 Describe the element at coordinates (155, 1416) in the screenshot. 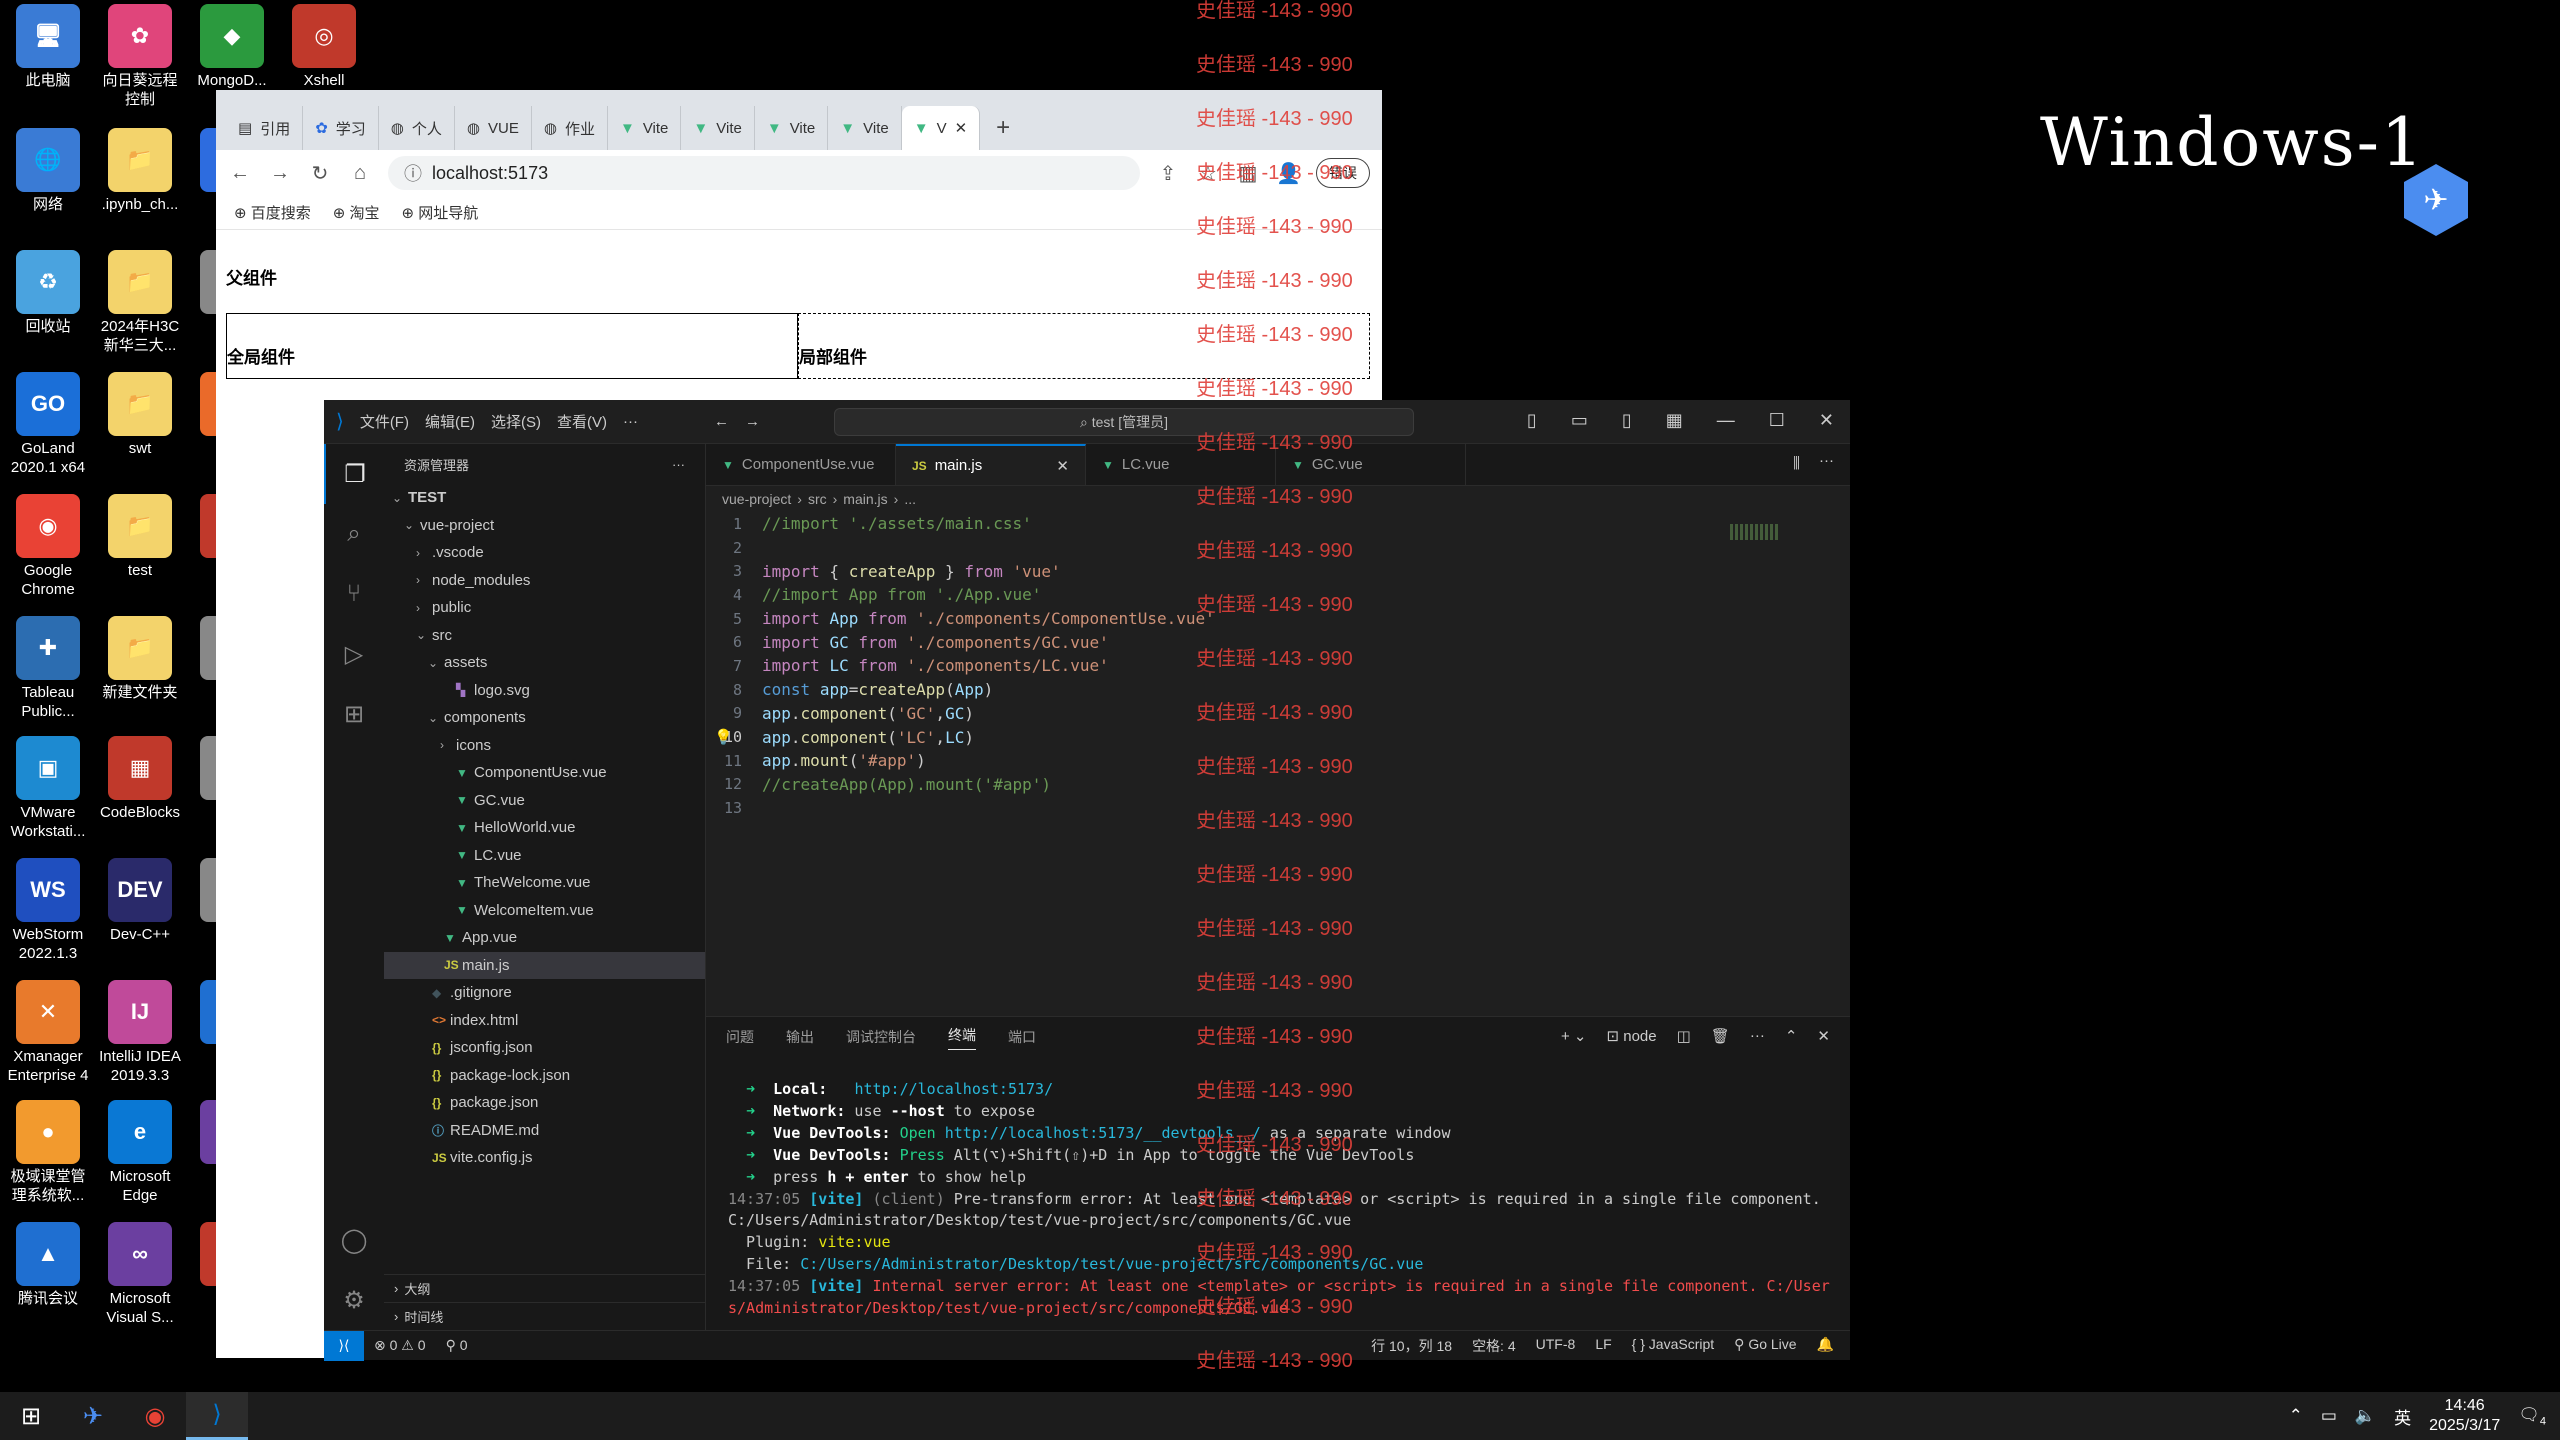

I see `taskbar-chrome-icon: ◉` at that location.